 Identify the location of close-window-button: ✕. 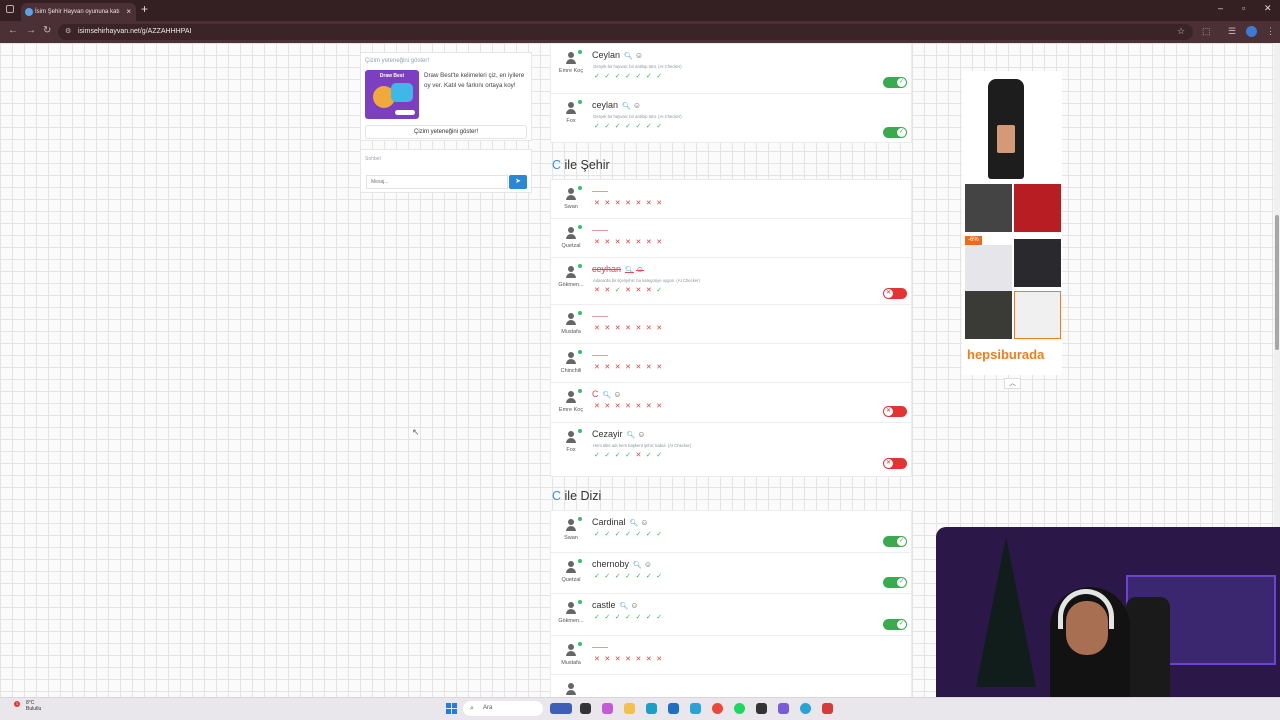
(1268, 8).